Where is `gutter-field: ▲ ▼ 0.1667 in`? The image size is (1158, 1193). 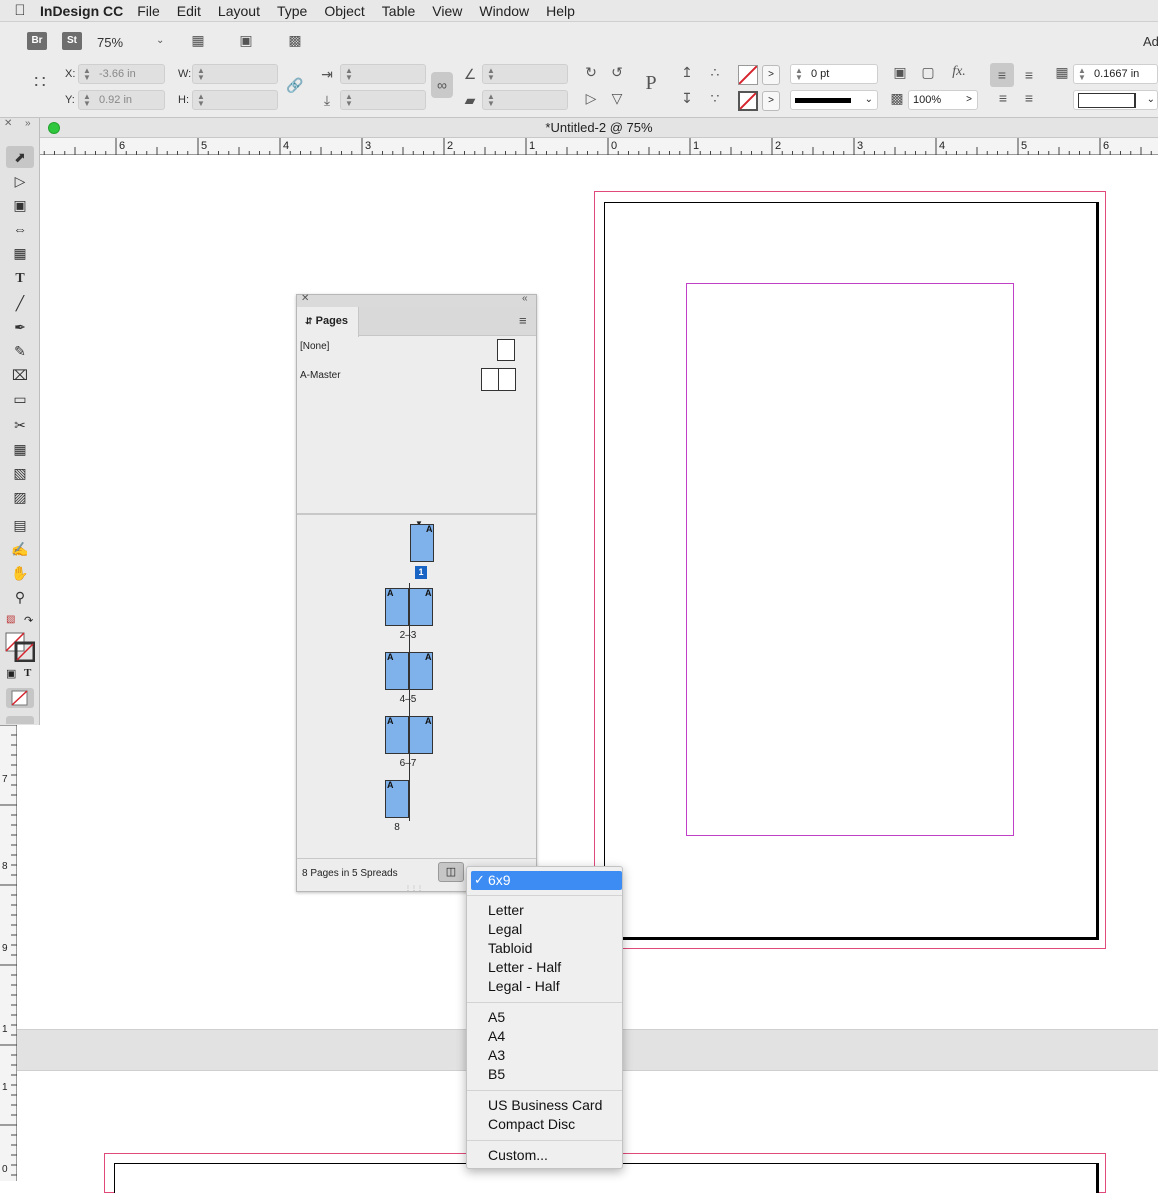 gutter-field: ▲ ▼ 0.1667 in is located at coordinates (1115, 74).